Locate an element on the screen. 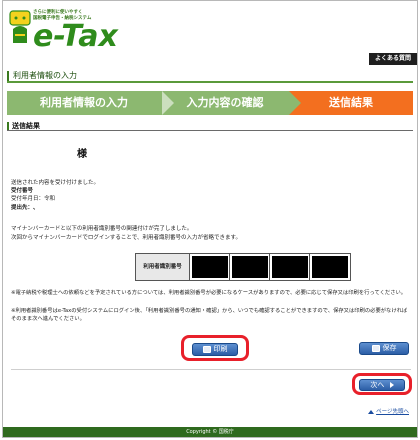  faq-button: よくある質問 is located at coordinates (393, 59).